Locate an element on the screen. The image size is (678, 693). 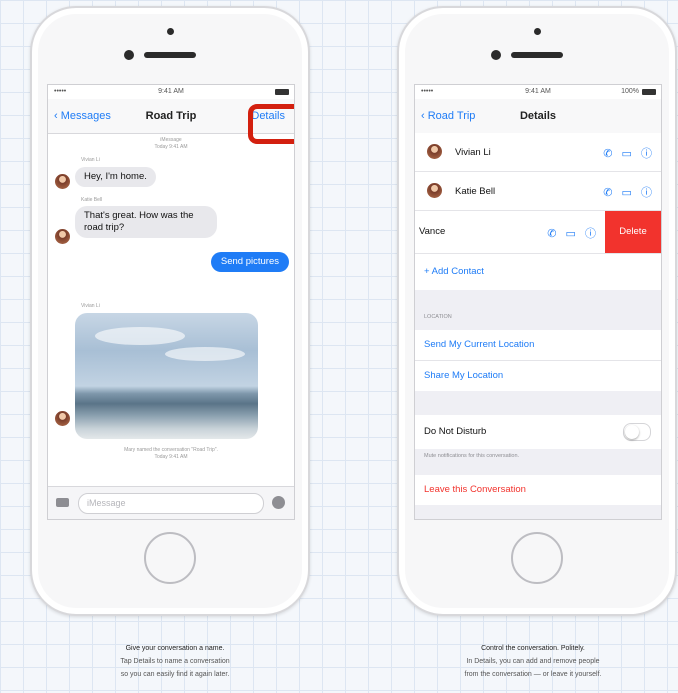
location-header-label: LOCATION is located at coordinates (438, 317).